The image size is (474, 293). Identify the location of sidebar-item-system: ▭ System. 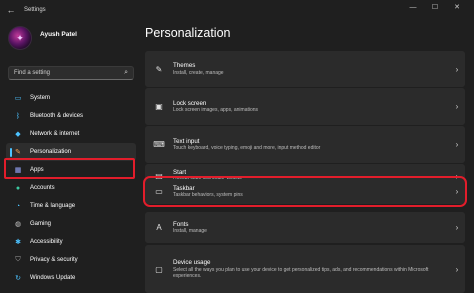
(71, 98).